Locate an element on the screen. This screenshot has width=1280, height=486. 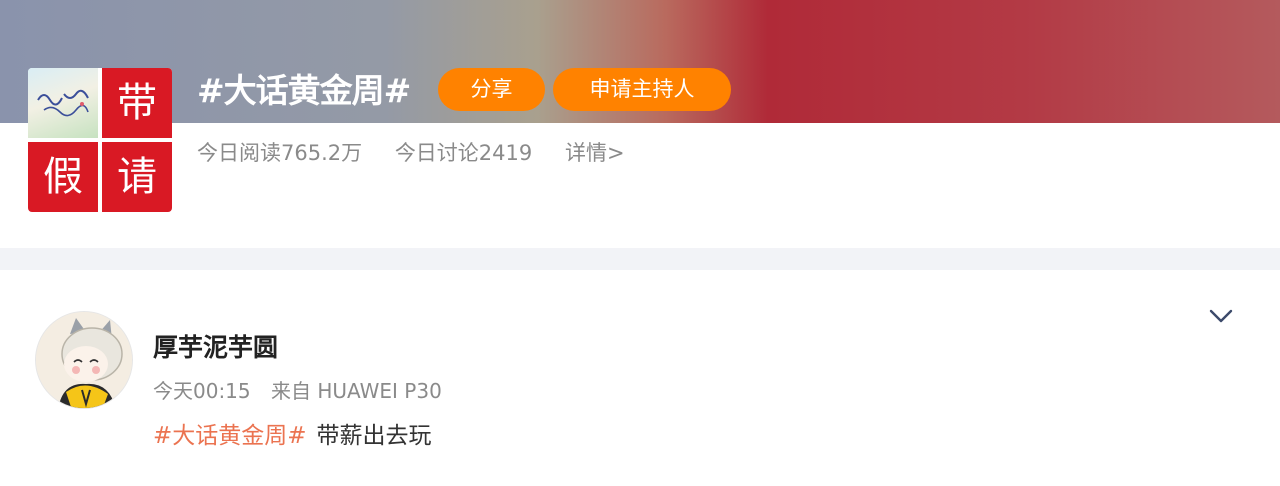
cover-char: 请 is located at coordinates (137, 177).